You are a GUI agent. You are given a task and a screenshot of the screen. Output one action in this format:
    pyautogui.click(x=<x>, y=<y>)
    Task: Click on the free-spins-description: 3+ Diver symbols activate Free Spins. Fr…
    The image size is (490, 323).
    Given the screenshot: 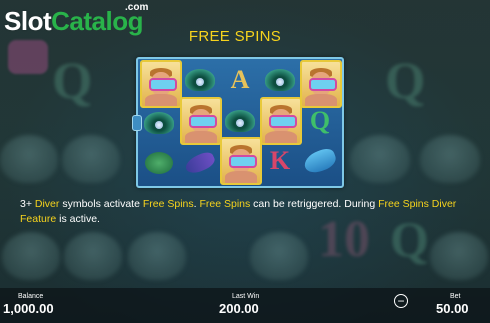 What is the action you would take?
    pyautogui.click(x=238, y=211)
    